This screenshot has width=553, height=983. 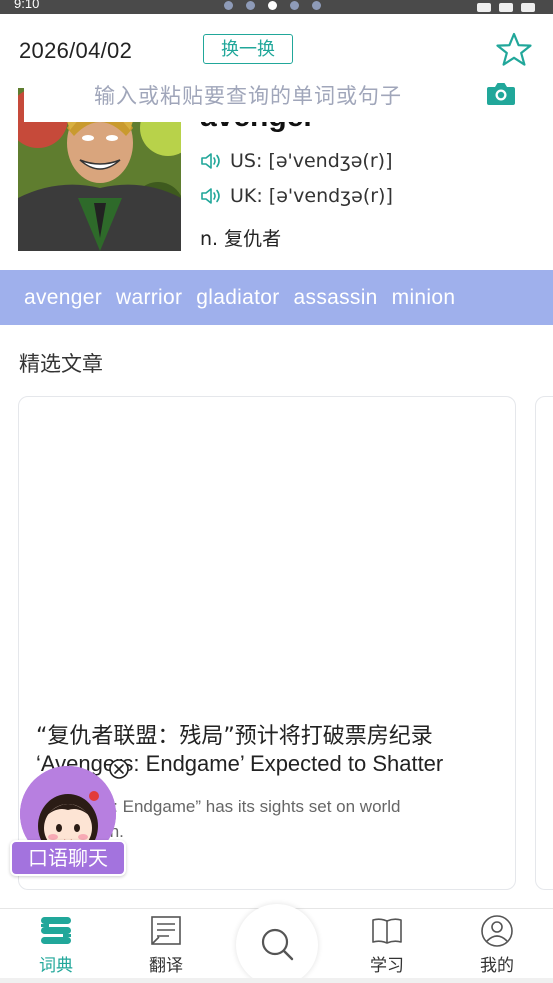 What do you see at coordinates (501, 93) in the screenshot?
I see `camera-icon` at bounding box center [501, 93].